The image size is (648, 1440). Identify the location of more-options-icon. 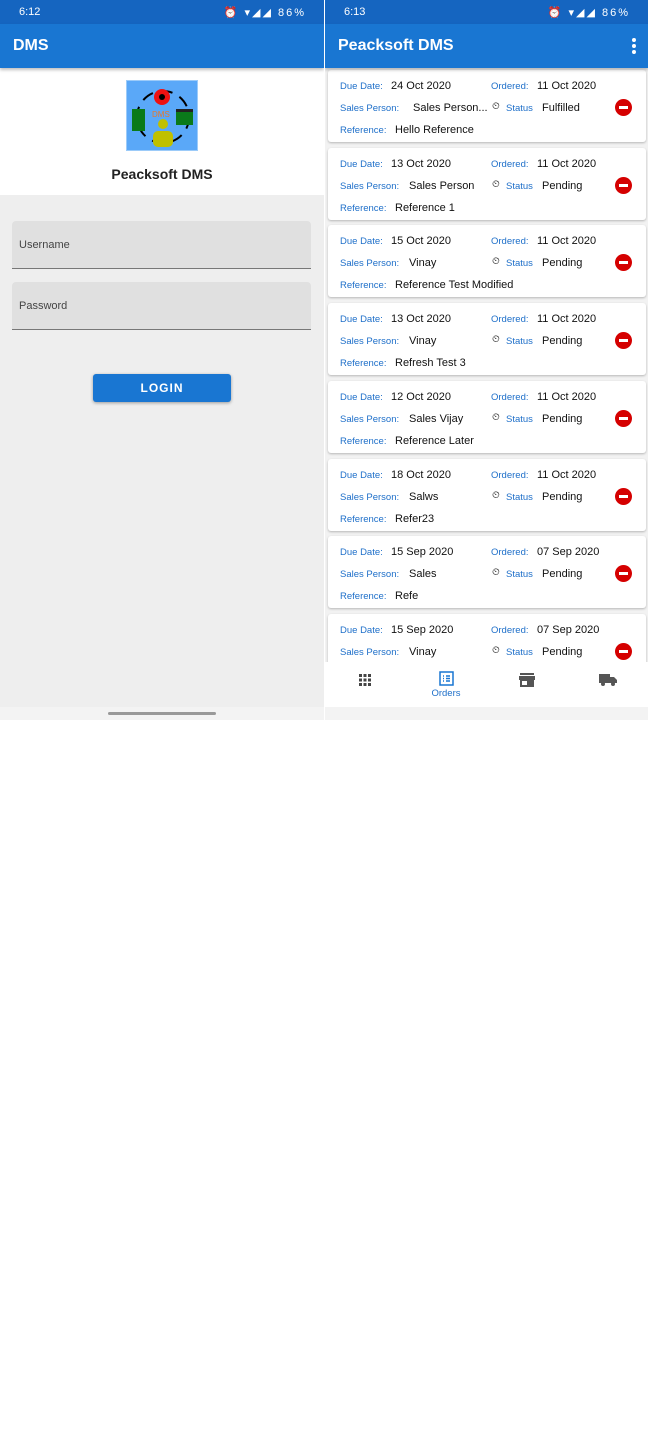
(634, 46).